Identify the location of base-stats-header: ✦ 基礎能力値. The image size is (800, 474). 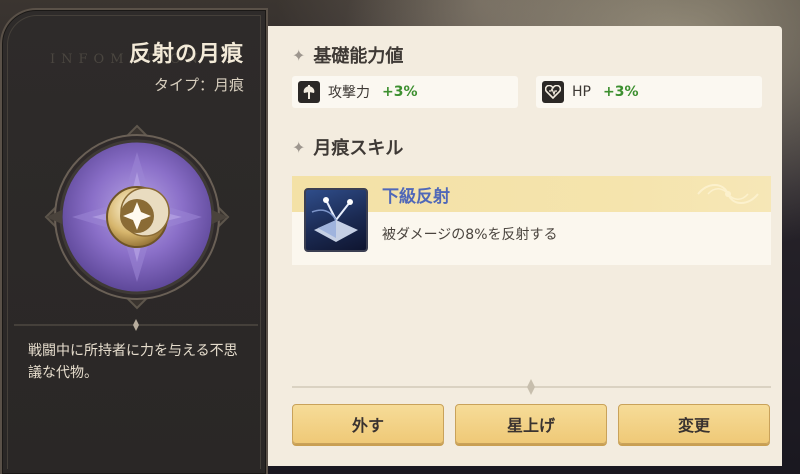
(347, 55).